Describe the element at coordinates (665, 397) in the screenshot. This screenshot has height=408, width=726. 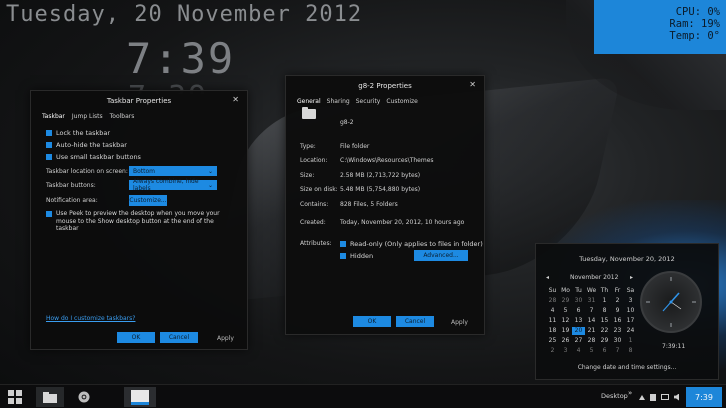
I see `battery-icon` at that location.